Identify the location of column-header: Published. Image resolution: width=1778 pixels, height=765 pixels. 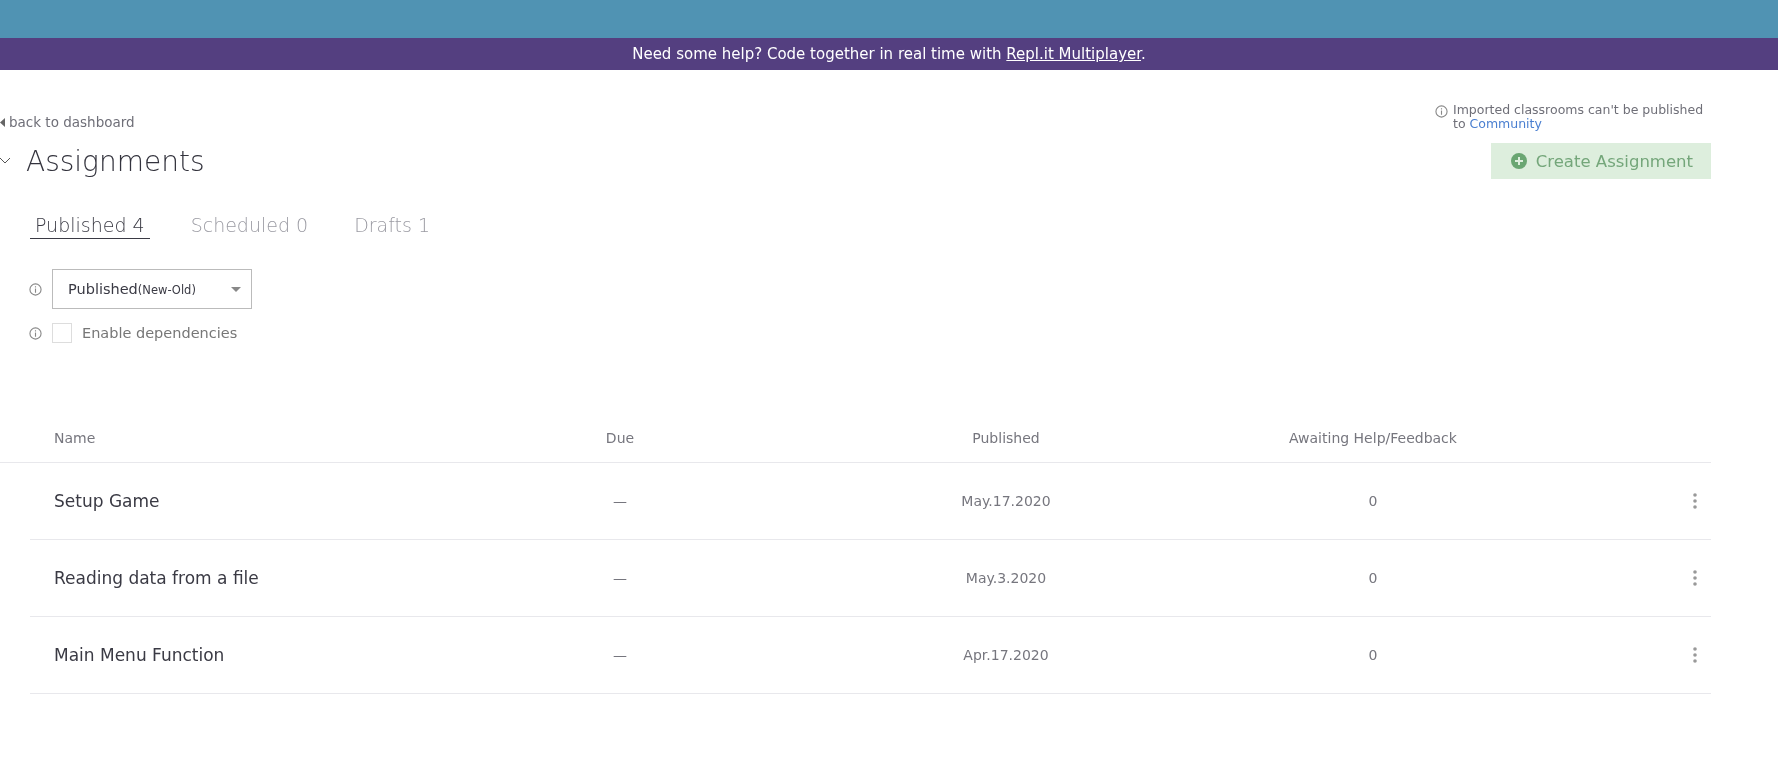
(1006, 437).